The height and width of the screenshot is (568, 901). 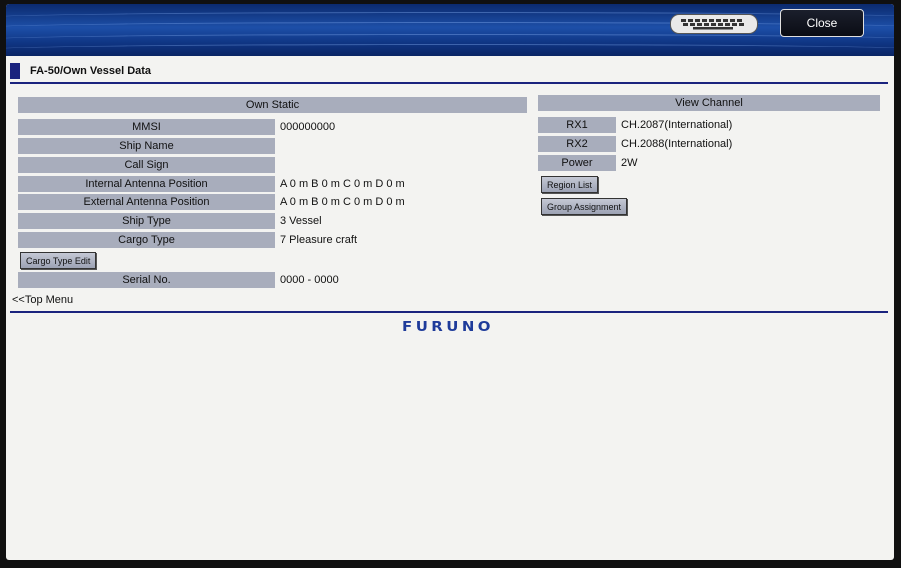 What do you see at coordinates (584, 206) in the screenshot?
I see `group-assignment-button: Group Assignment` at bounding box center [584, 206].